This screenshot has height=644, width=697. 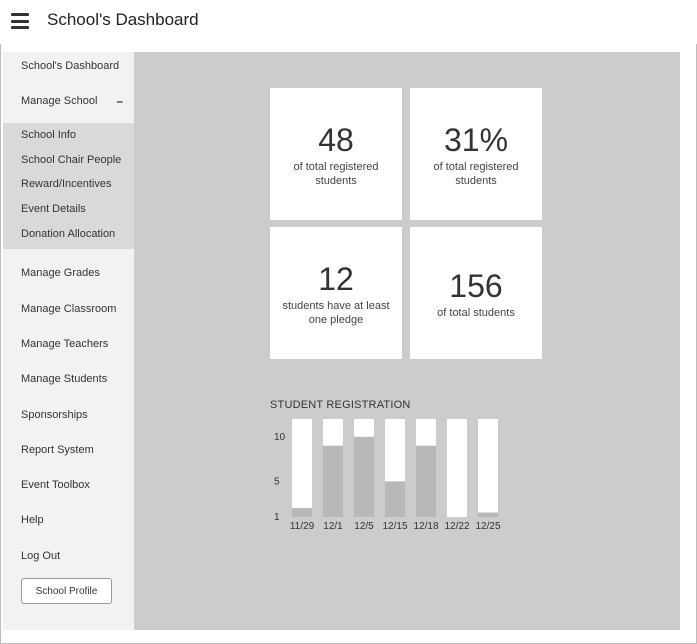 I want to click on stat-label: students have at least one pledge, so click(x=336, y=313).